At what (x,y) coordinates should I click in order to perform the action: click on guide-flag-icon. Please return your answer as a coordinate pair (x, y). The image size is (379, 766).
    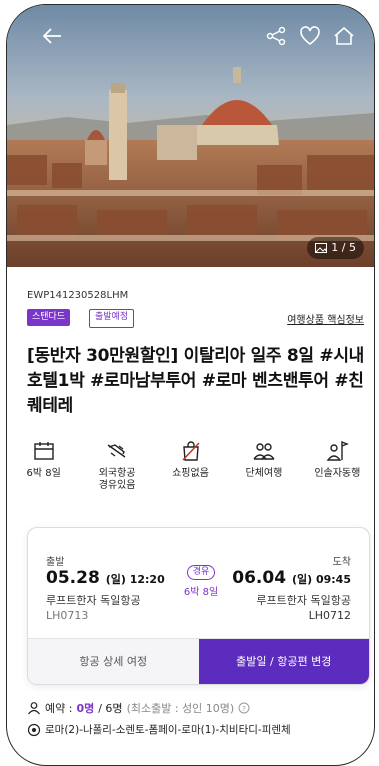
    Looking at the image, I should click on (338, 450).